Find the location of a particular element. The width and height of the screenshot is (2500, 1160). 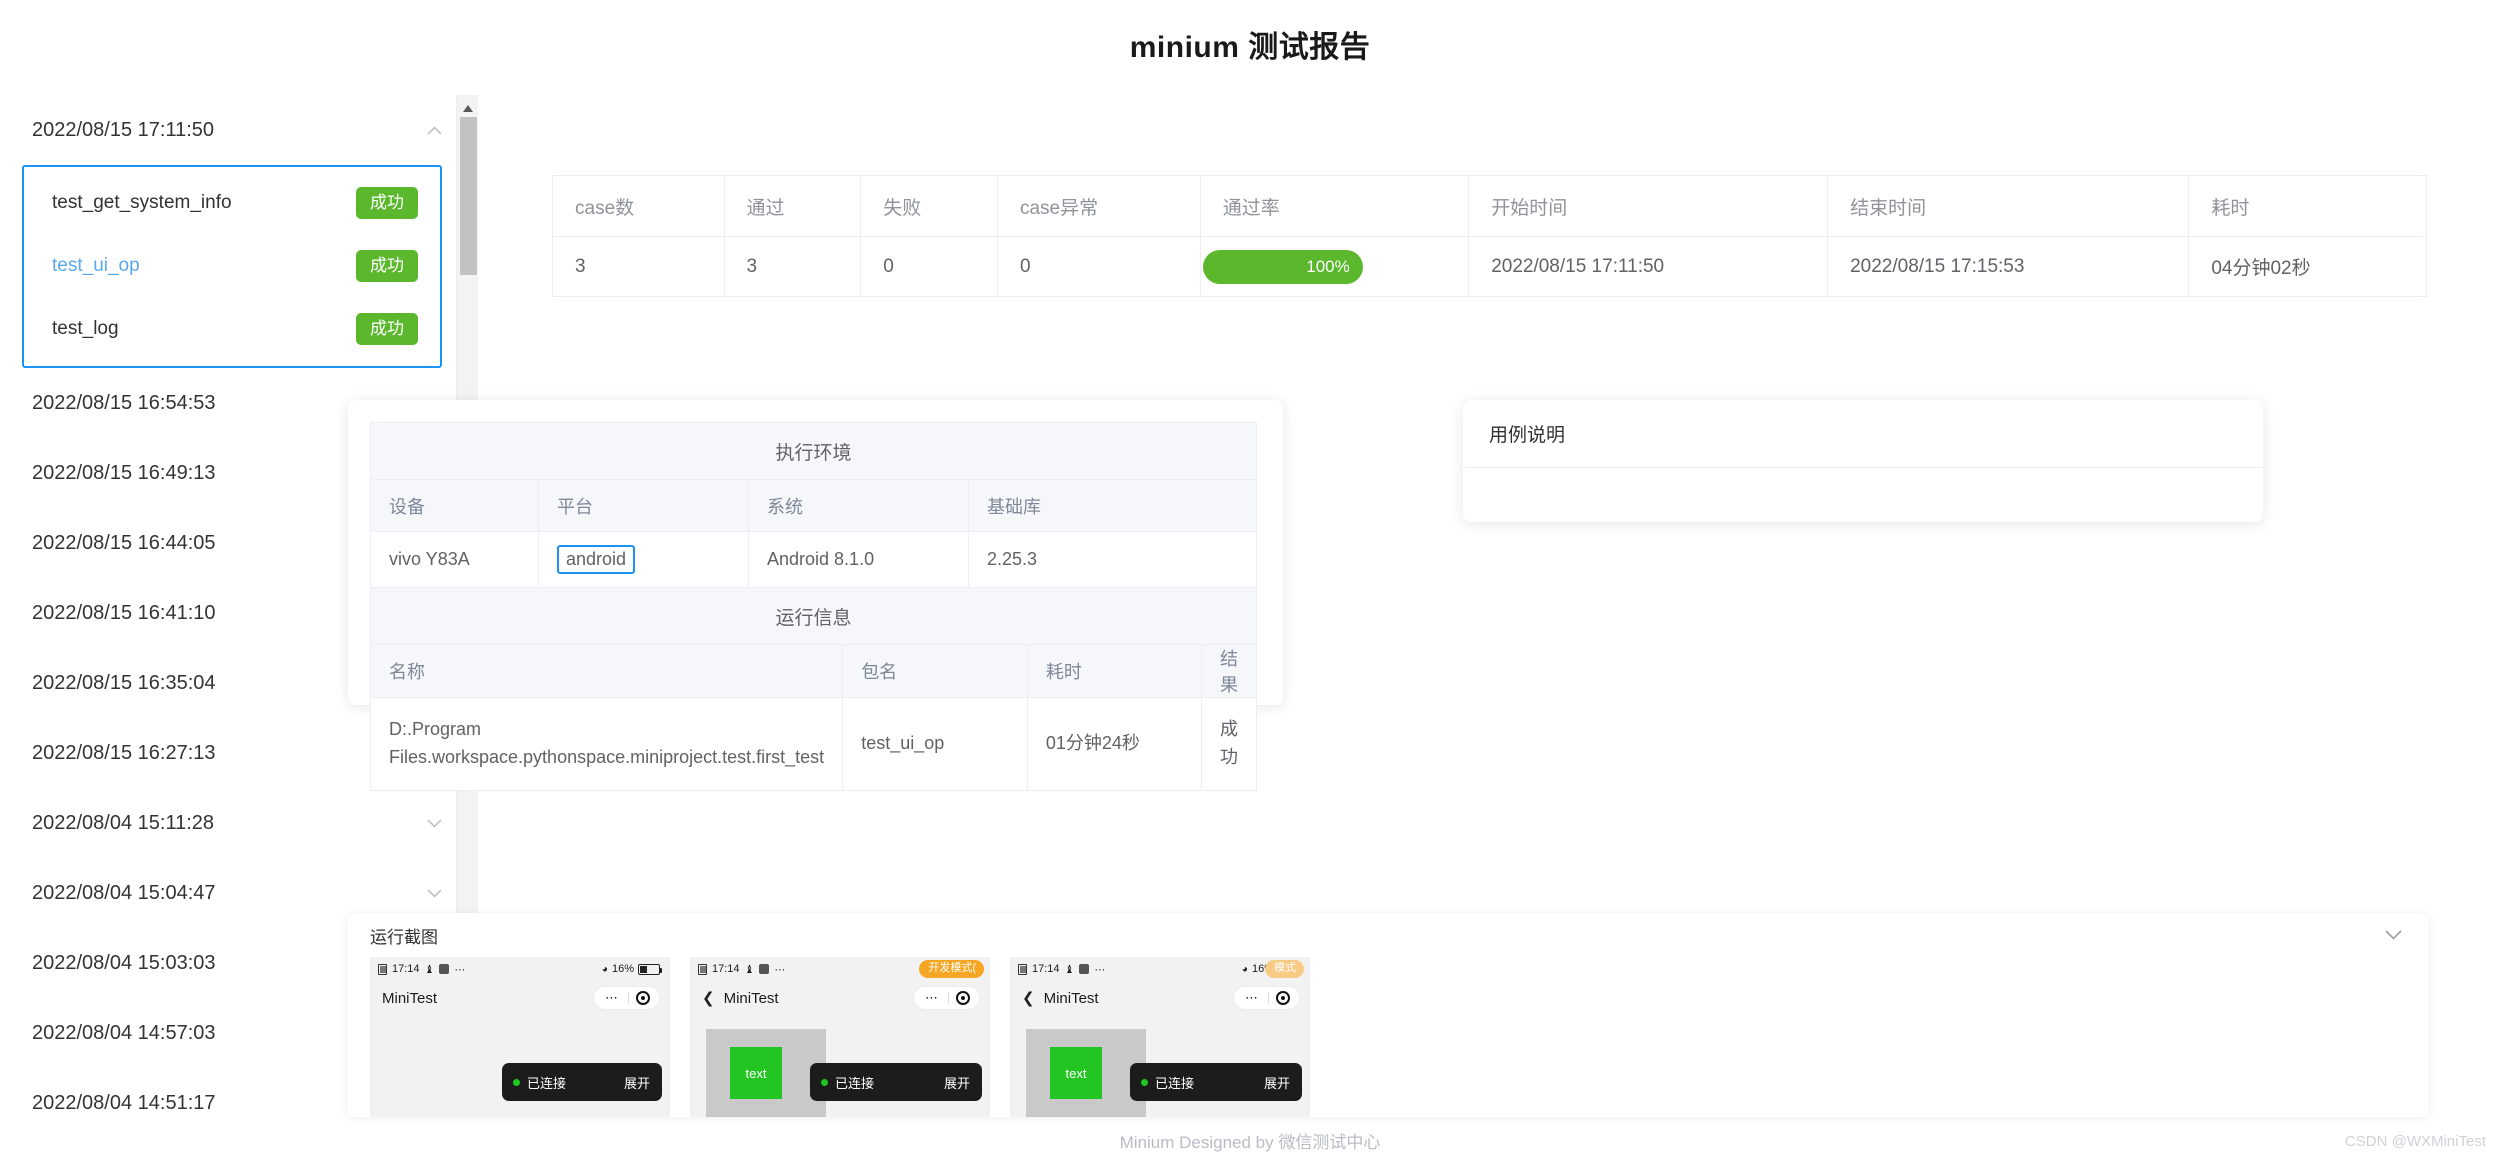

history-group-header: 2022/08/04 15:11:28 is located at coordinates (233, 823).